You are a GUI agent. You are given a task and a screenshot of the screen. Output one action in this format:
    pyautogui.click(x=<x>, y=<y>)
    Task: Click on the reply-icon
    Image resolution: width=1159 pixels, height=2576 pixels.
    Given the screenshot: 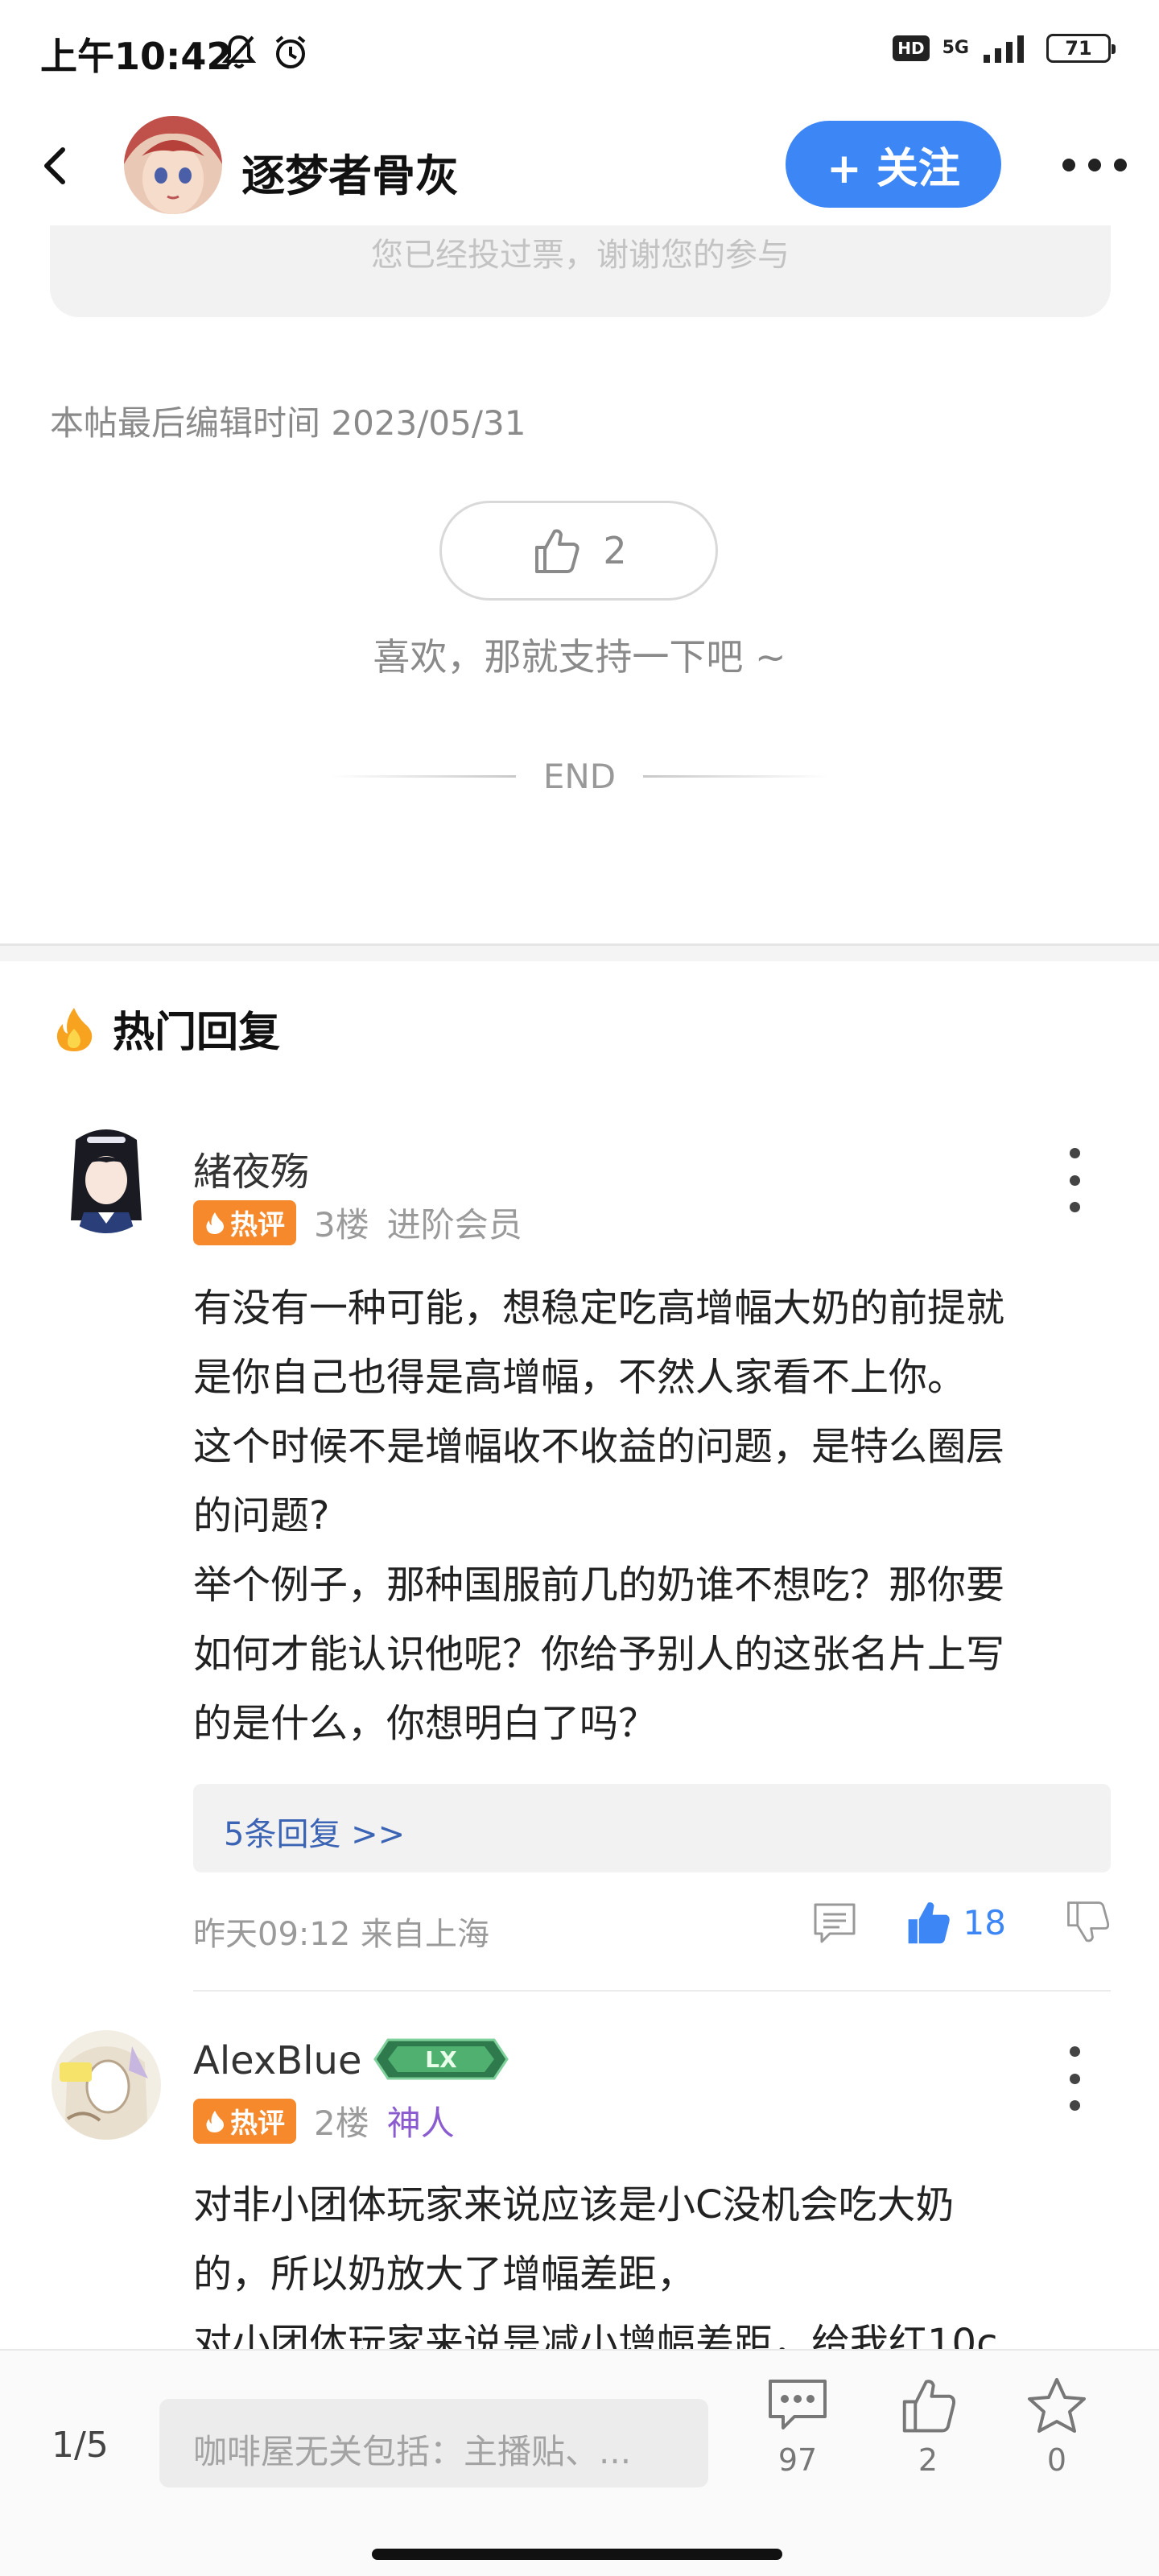 What is the action you would take?
    pyautogui.click(x=835, y=1922)
    